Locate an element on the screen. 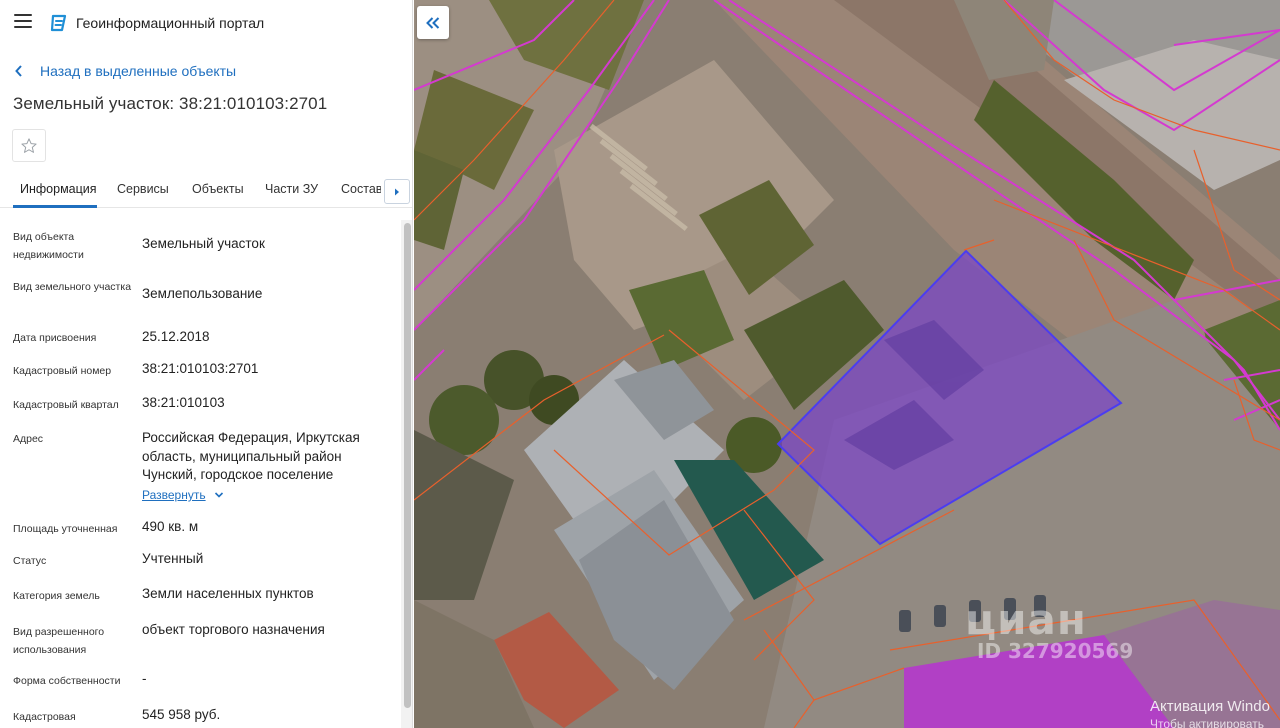 This screenshot has height=728, width=1280. favorite-button is located at coordinates (29, 145).